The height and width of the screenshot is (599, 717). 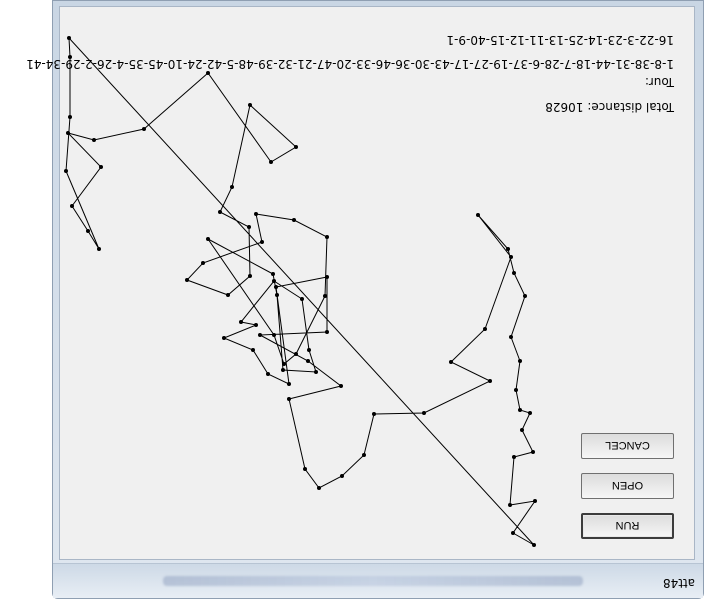 What do you see at coordinates (678, 583) in the screenshot?
I see `window-title: att48` at bounding box center [678, 583].